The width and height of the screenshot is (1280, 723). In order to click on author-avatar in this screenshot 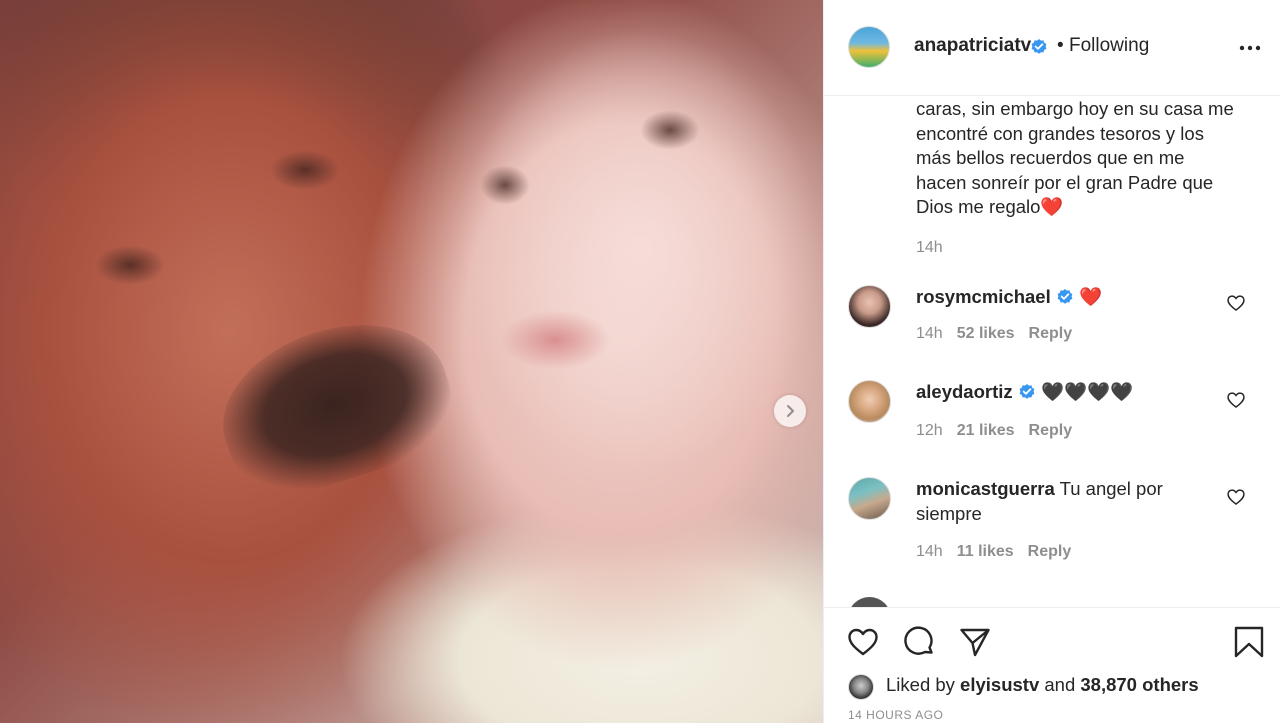, I will do `click(869, 47)`.